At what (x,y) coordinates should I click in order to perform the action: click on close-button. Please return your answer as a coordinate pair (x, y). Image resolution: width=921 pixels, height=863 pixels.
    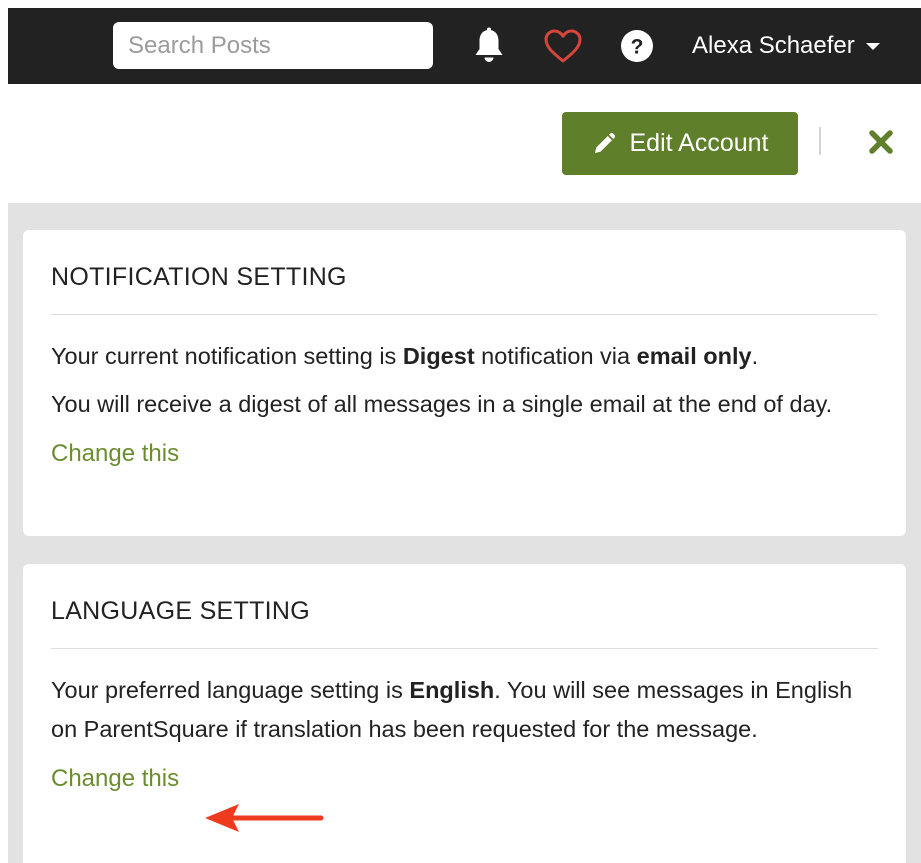
    Looking at the image, I should click on (881, 142).